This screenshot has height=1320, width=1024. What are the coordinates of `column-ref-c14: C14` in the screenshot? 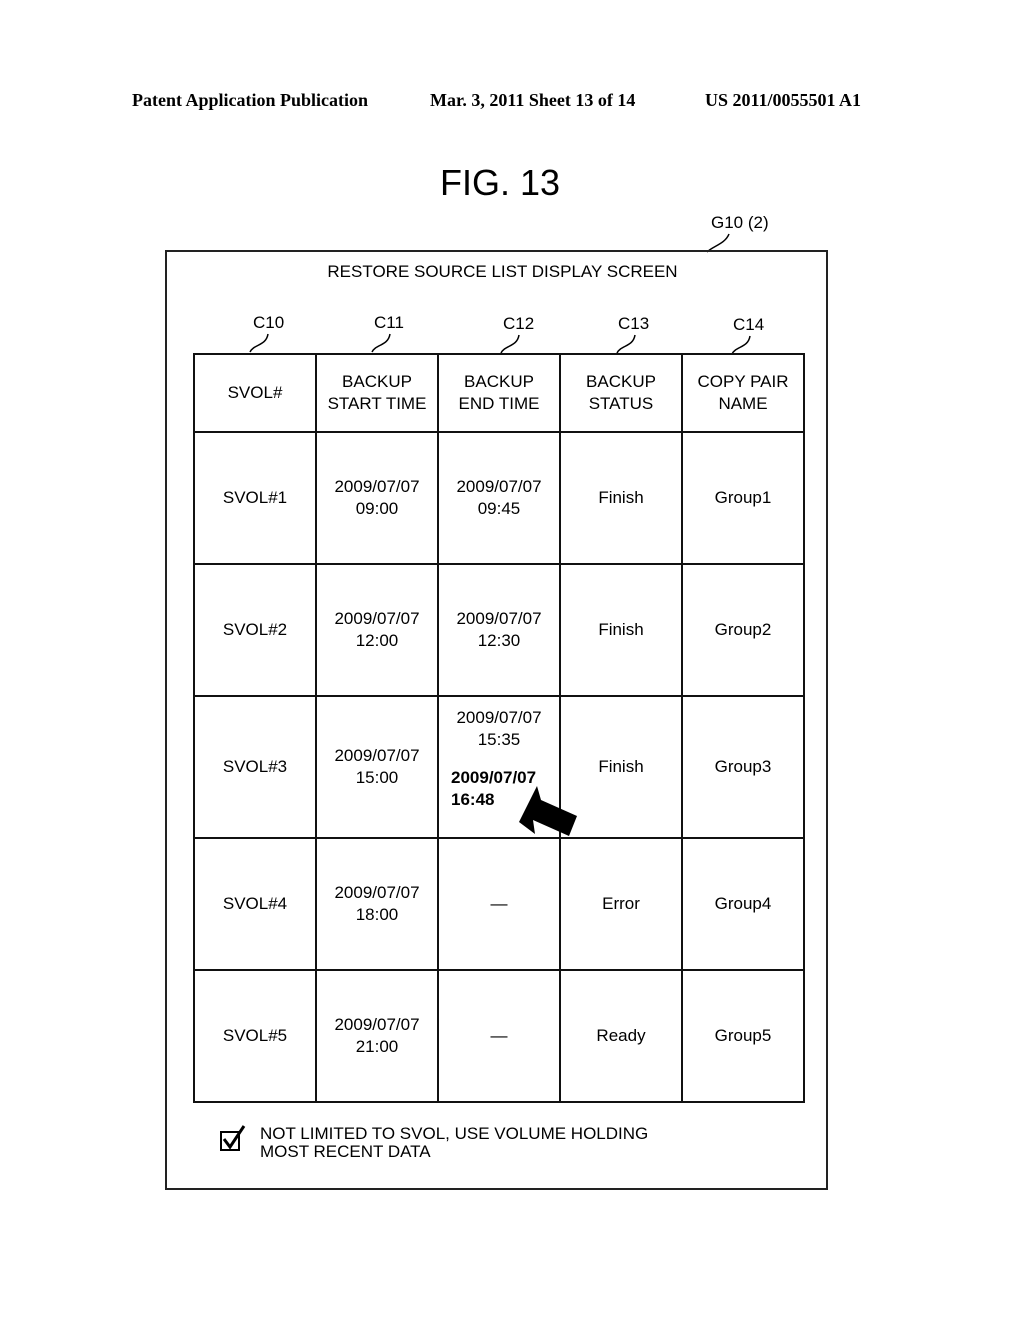 It's located at (749, 324).